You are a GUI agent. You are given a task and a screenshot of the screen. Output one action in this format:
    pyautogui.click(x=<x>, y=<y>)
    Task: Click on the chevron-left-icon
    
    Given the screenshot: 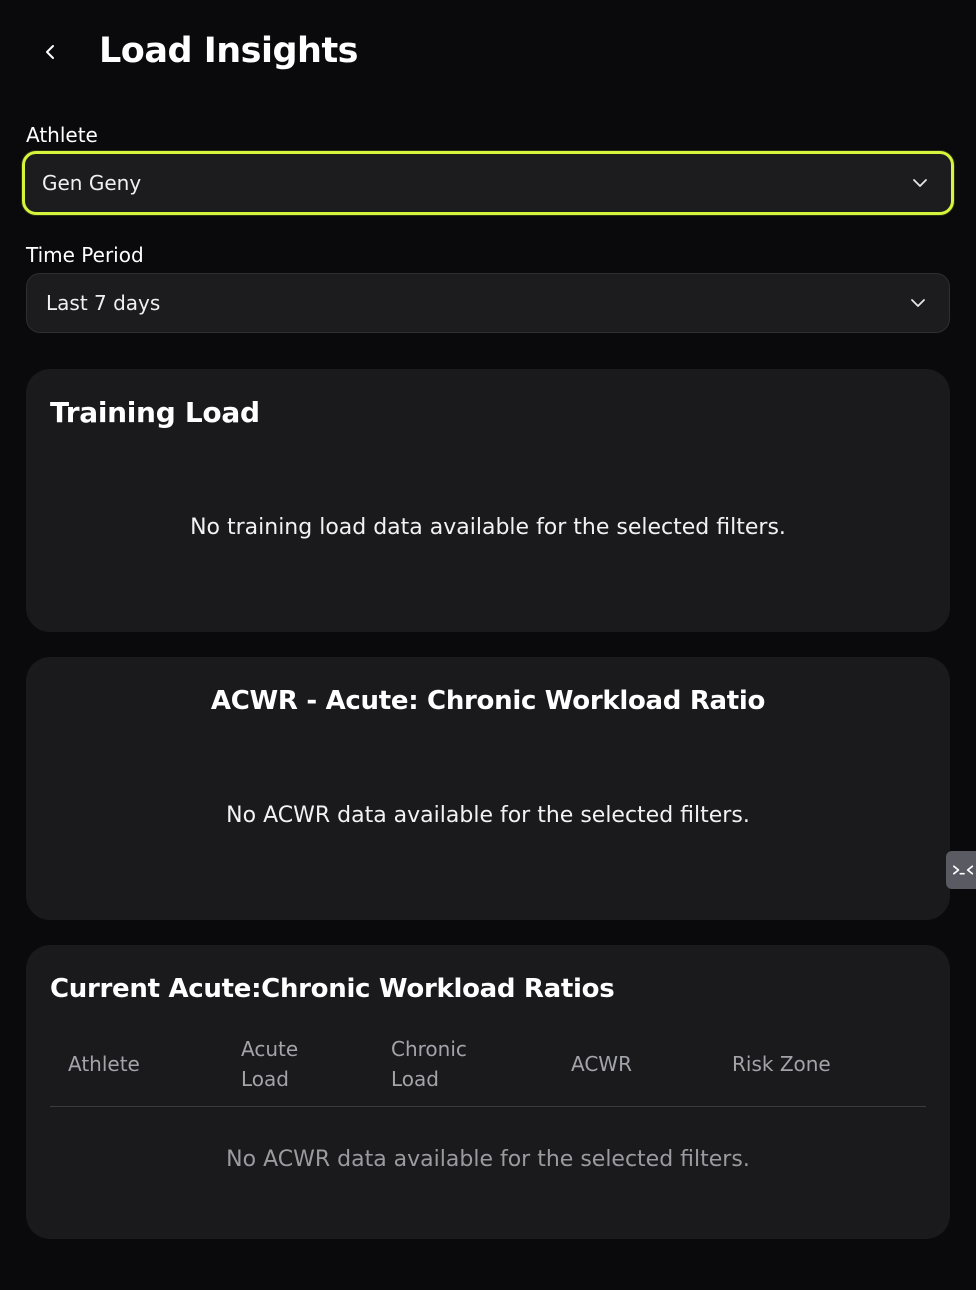 What is the action you would take?
    pyautogui.click(x=50, y=52)
    